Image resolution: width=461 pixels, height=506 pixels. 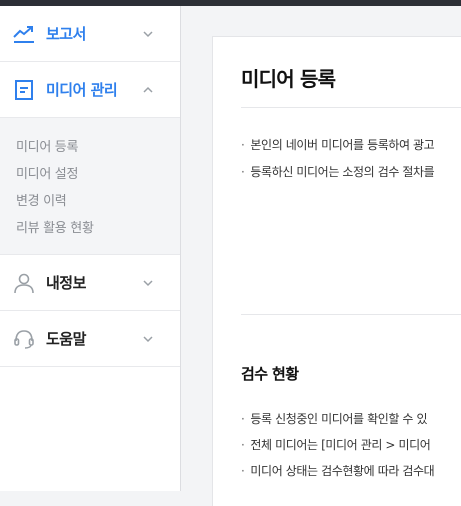 What do you see at coordinates (336, 445) in the screenshot?
I see `info-bullet: · 전체 미디어는 [미디어 관리 > 미디어` at bounding box center [336, 445].